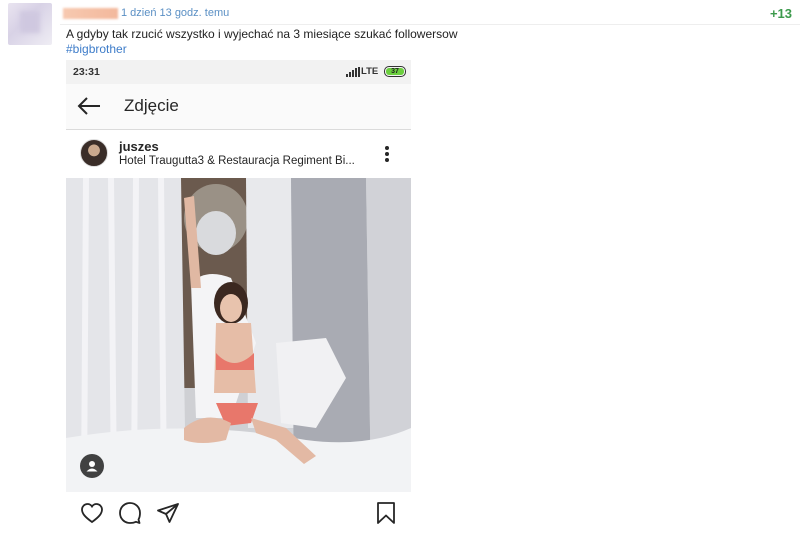 The image size is (800, 533). What do you see at coordinates (261, 49) in the screenshot?
I see `hashtag-link: #bigbrother` at bounding box center [261, 49].